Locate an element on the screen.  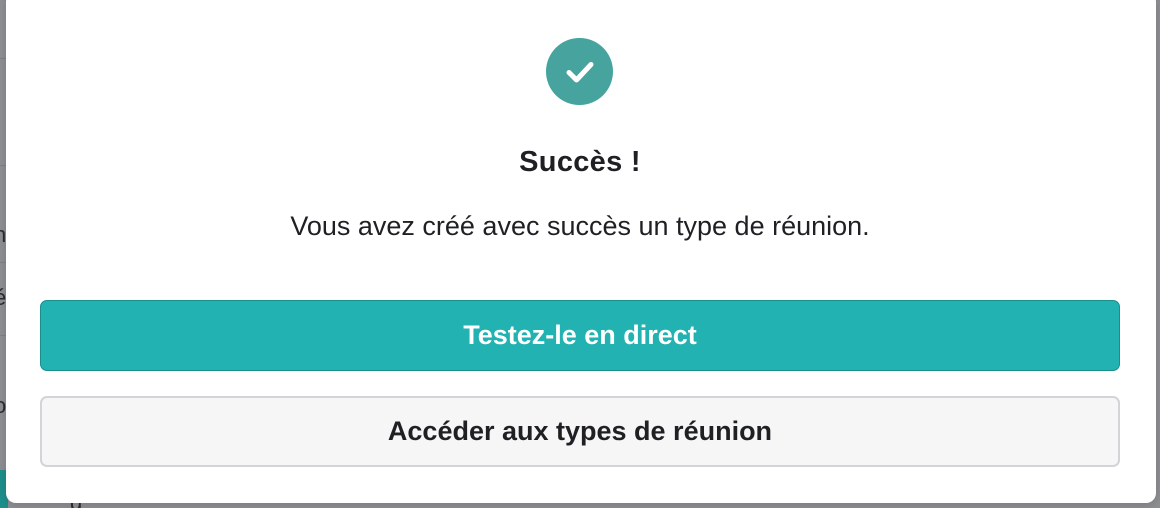
test-live-button: Testez-le en direct is located at coordinates (580, 335).